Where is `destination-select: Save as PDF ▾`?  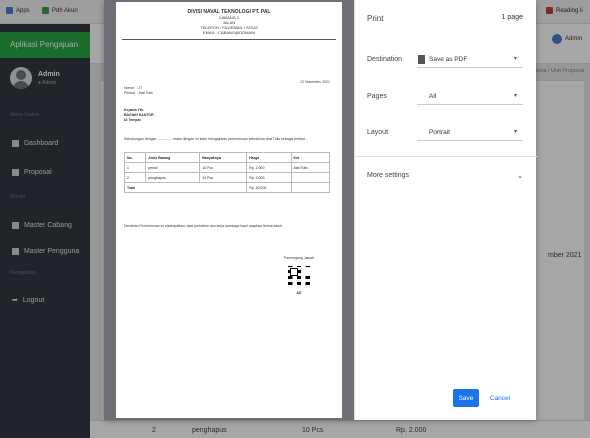
destination-select: Save as PDF ▾ is located at coordinates (470, 60).